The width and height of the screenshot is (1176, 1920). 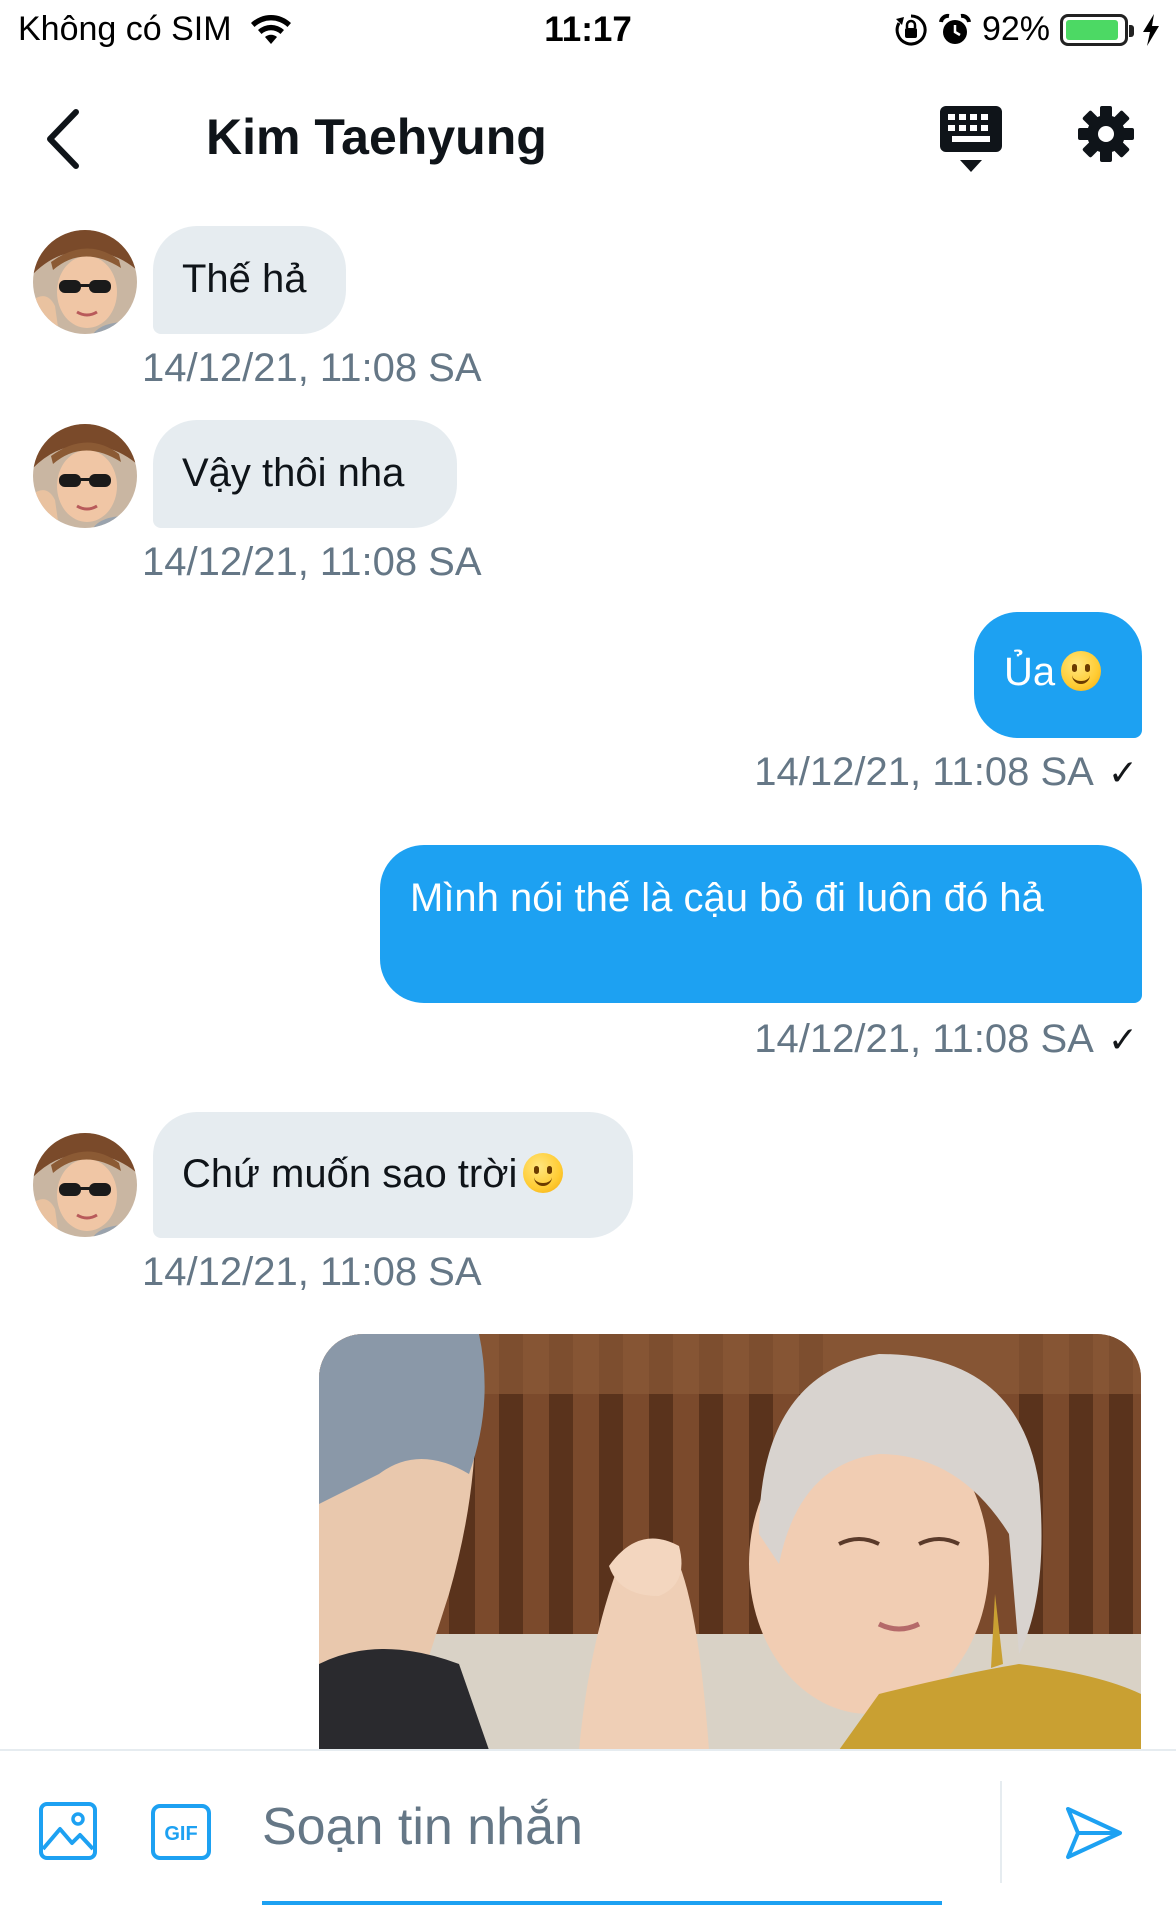 I want to click on back-chevron-icon, so click(x=66, y=139).